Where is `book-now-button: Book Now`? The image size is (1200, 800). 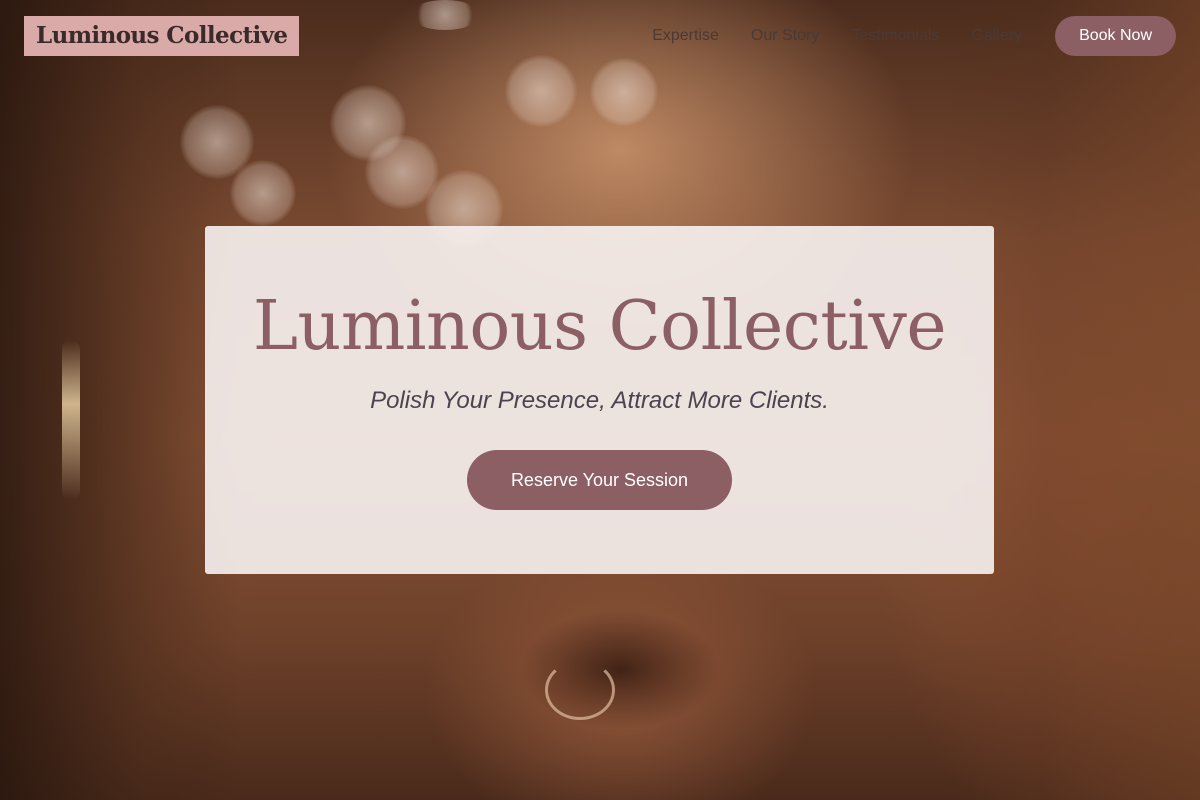
book-now-button: Book Now is located at coordinates (1115, 36).